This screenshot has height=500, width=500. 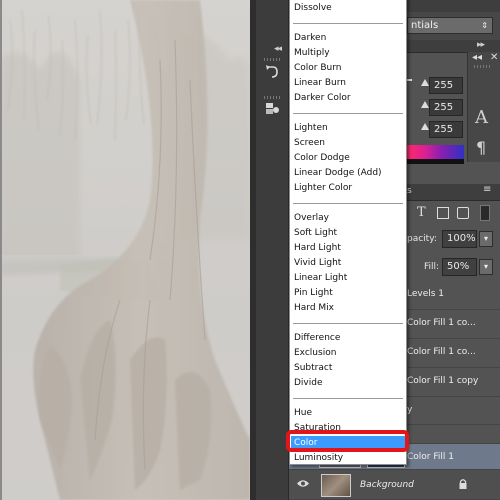 I want to click on blend-mode-dissolve: Dissolve, so click(x=348, y=8).